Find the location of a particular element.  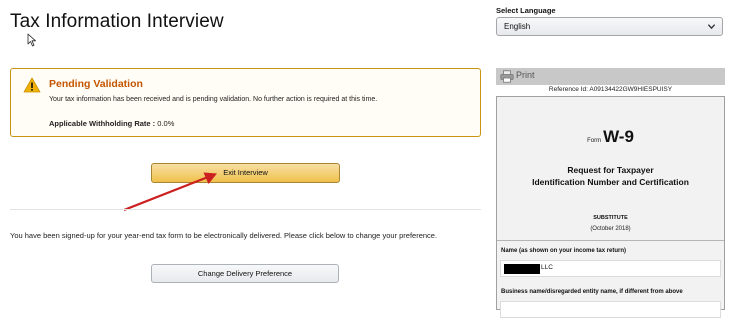

withholding-rate-value: 0.0% is located at coordinates (166, 123).